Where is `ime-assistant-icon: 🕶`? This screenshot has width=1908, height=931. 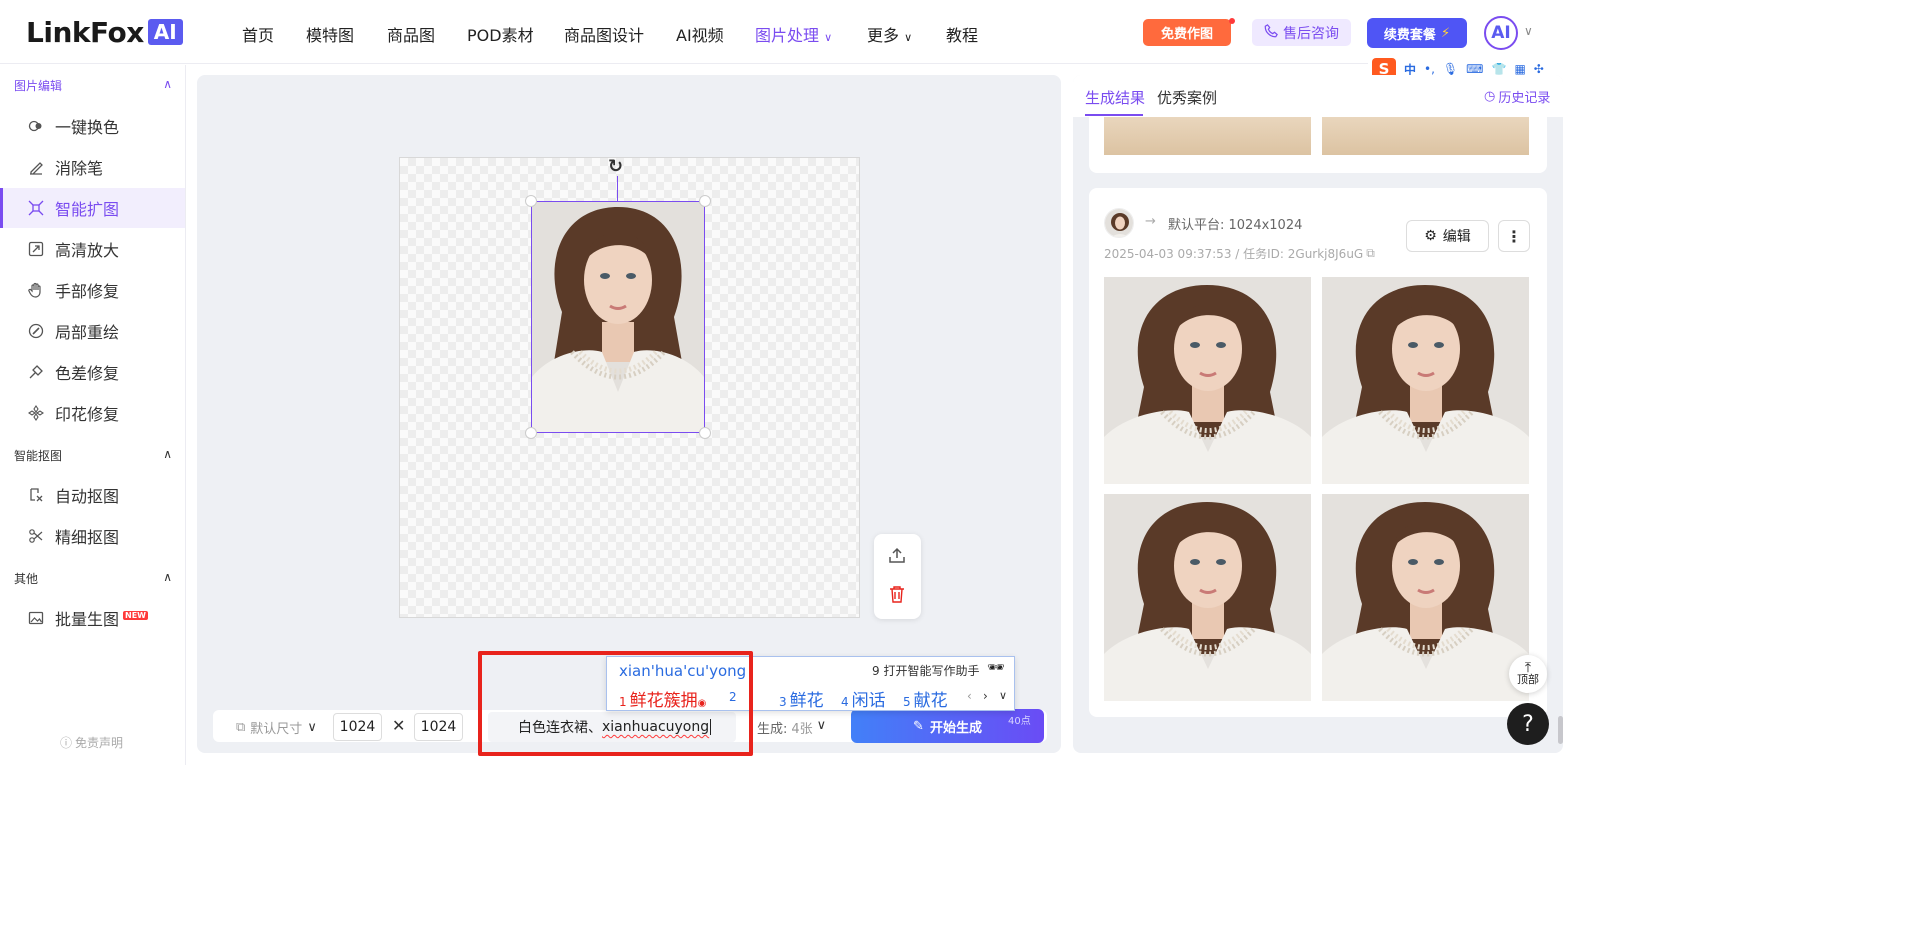
ime-assistant-icon: 🕶 is located at coordinates (996, 668).